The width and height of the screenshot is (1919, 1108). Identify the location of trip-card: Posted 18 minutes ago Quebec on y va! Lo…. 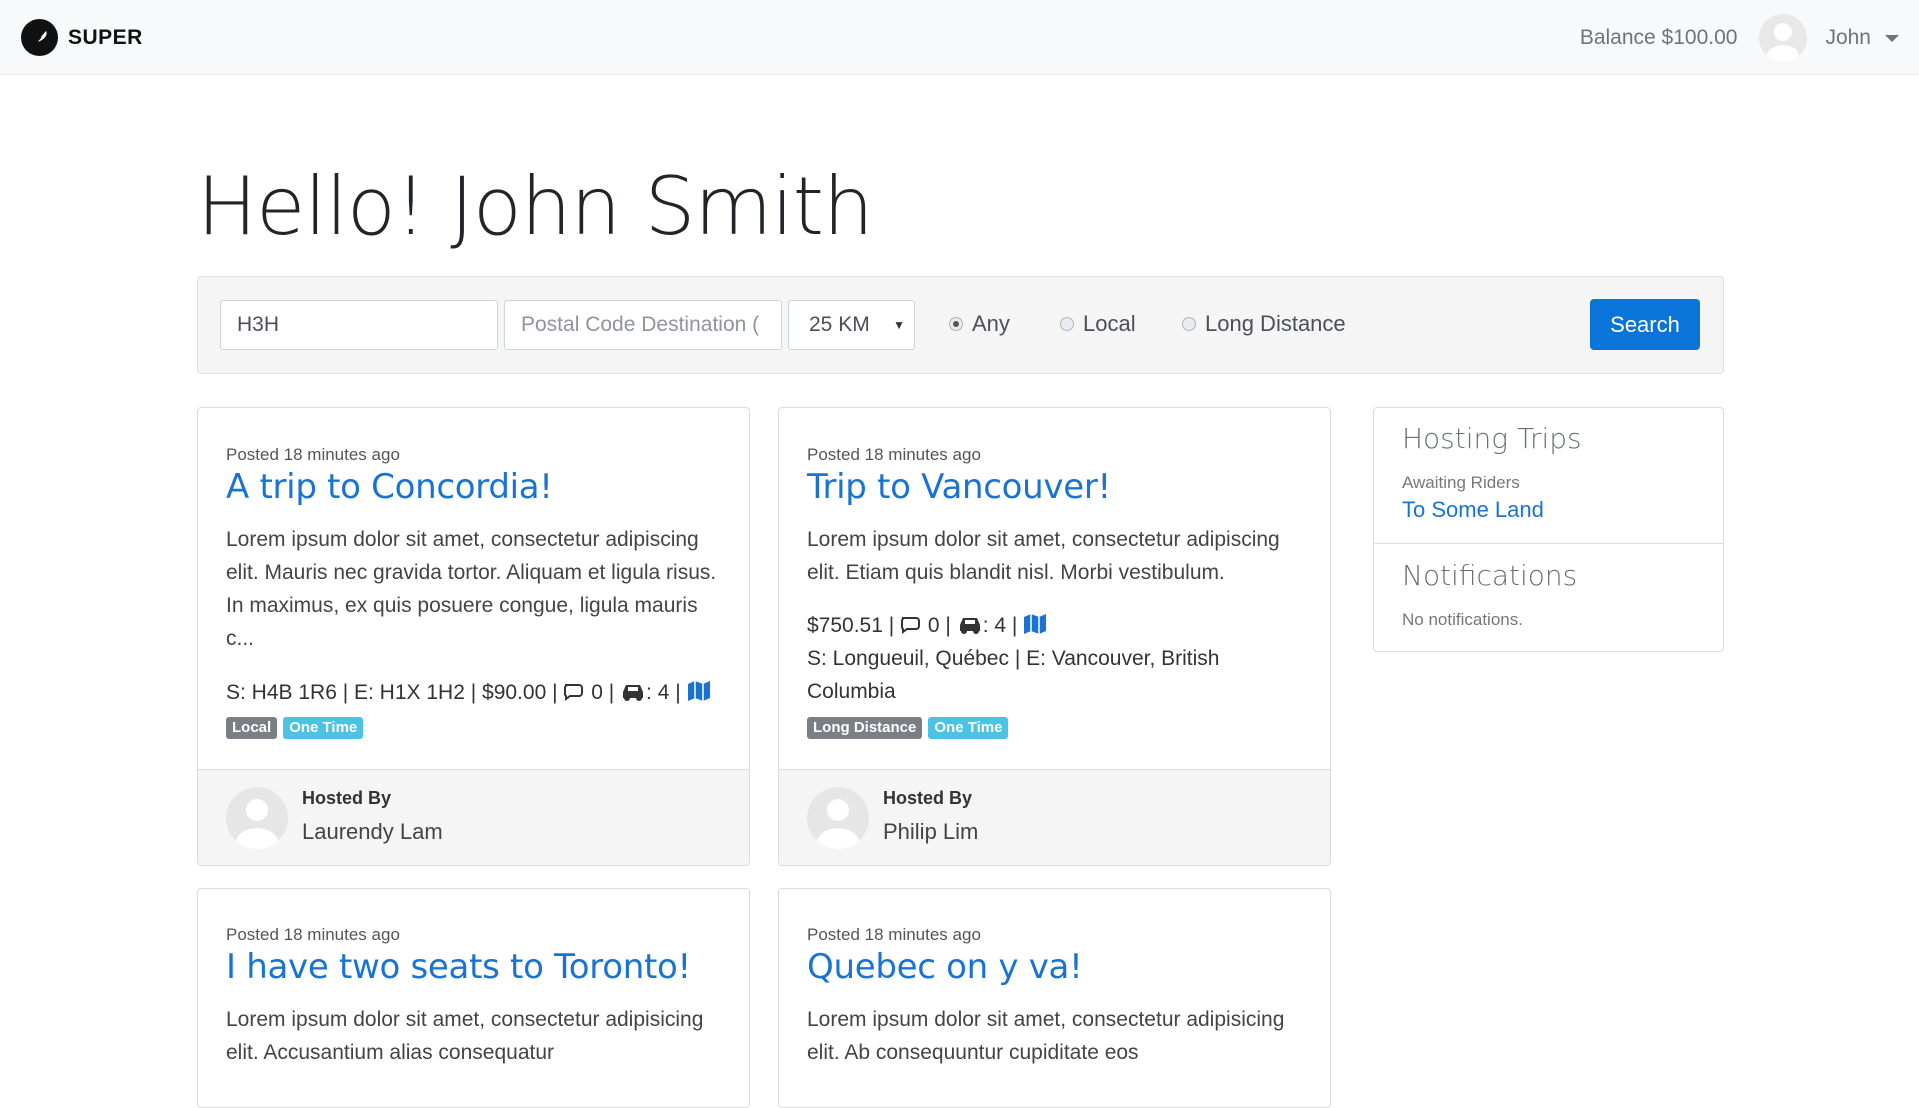
(1054, 998).